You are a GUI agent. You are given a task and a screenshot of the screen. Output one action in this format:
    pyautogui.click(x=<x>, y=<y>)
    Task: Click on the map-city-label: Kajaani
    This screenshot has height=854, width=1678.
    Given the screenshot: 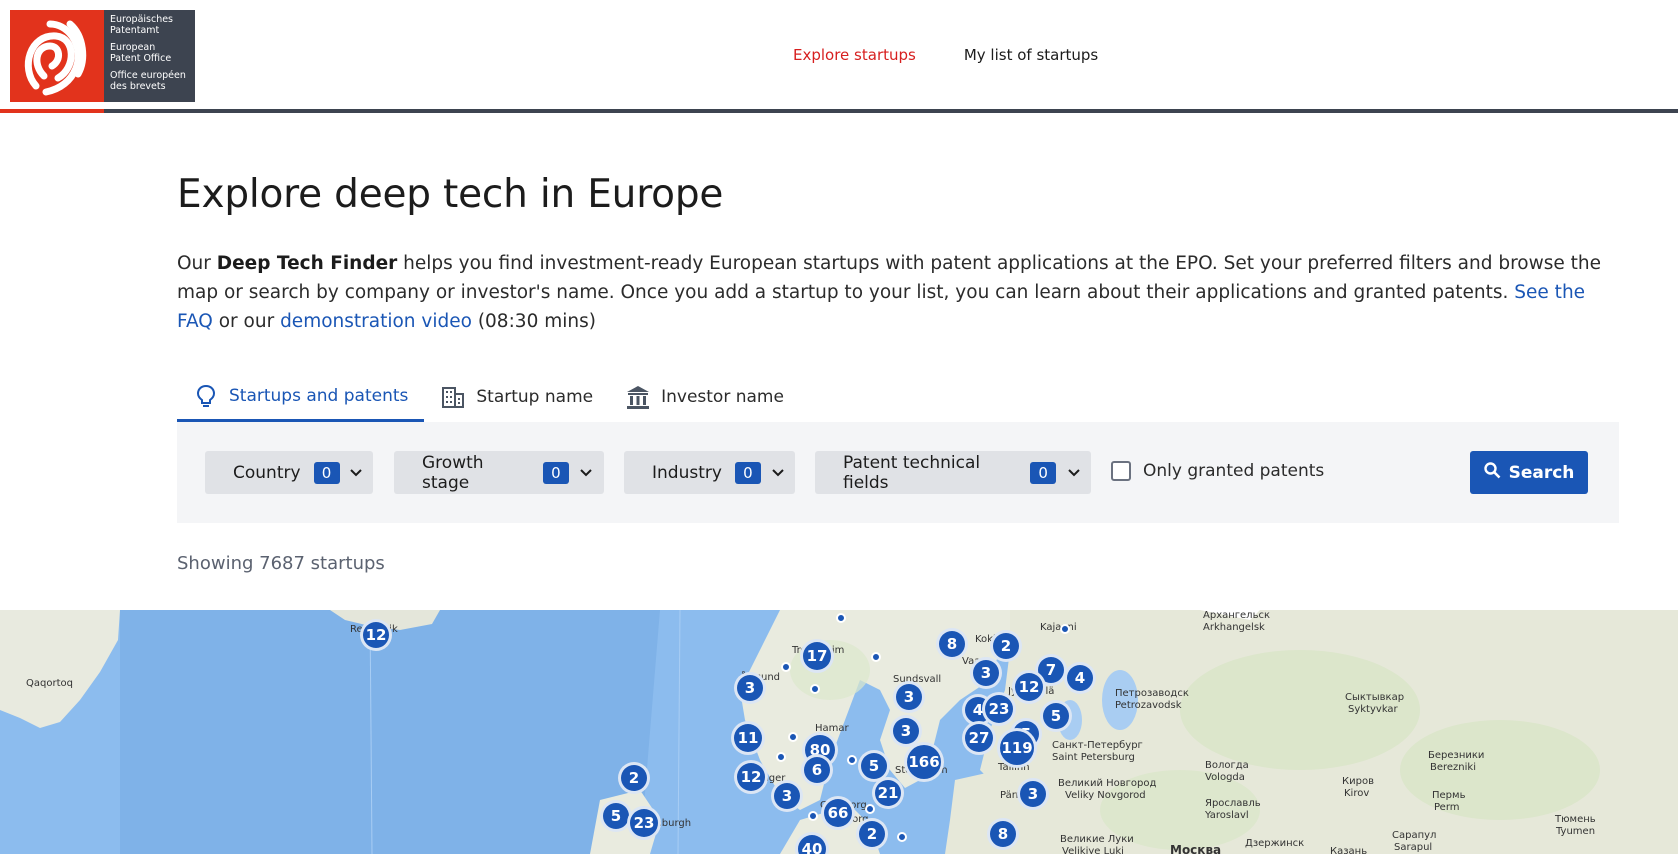 What is the action you would take?
    pyautogui.click(x=1058, y=627)
    